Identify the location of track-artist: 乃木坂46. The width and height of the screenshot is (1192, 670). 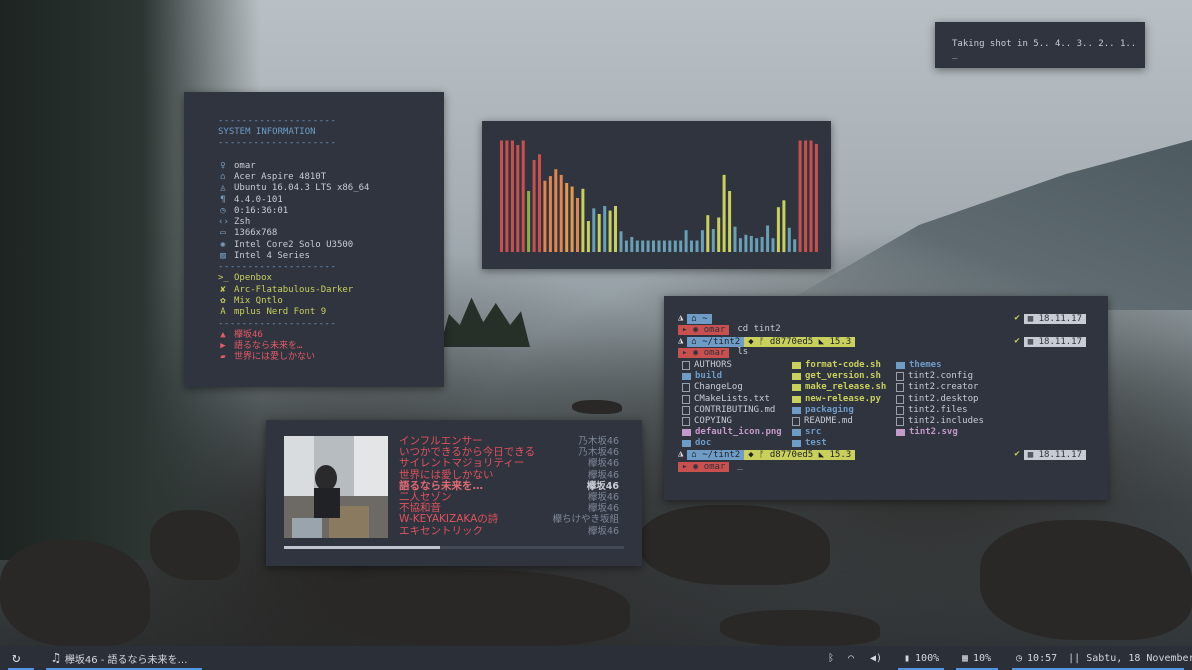
(598, 453).